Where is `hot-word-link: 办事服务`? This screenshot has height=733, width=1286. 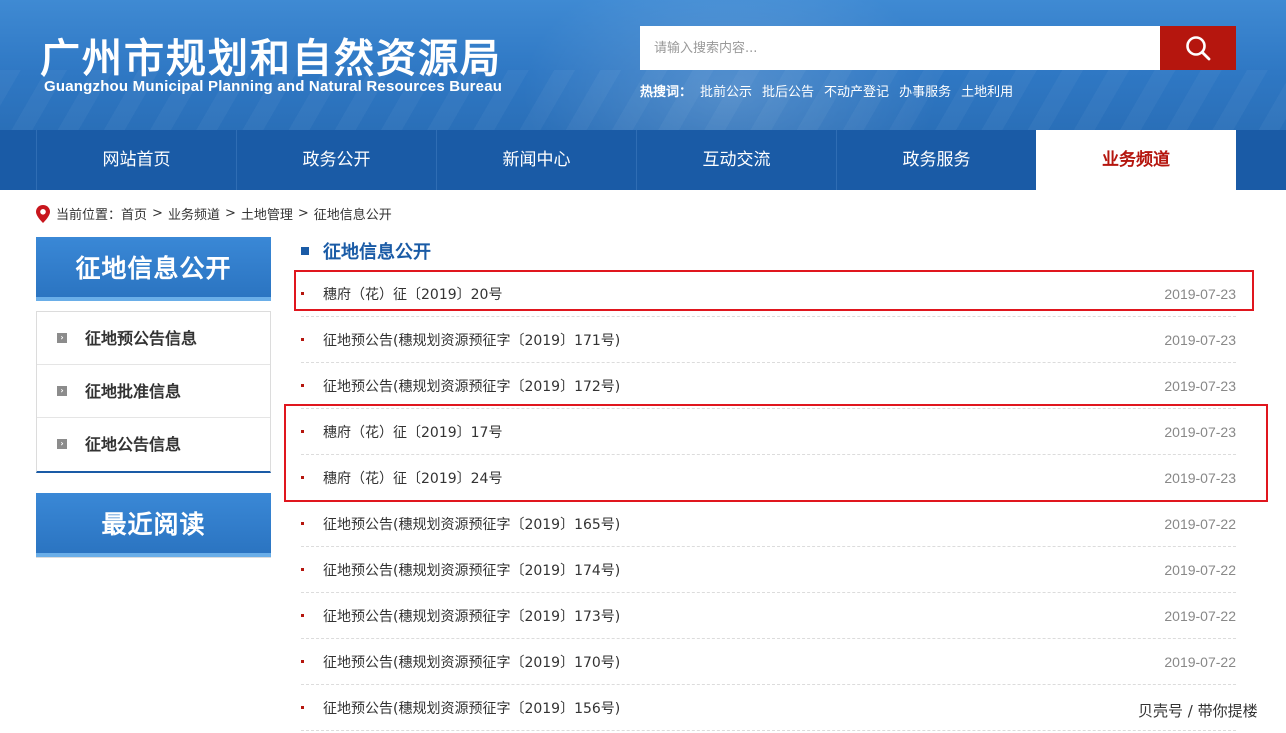
hot-word-link: 办事服务 is located at coordinates (925, 90).